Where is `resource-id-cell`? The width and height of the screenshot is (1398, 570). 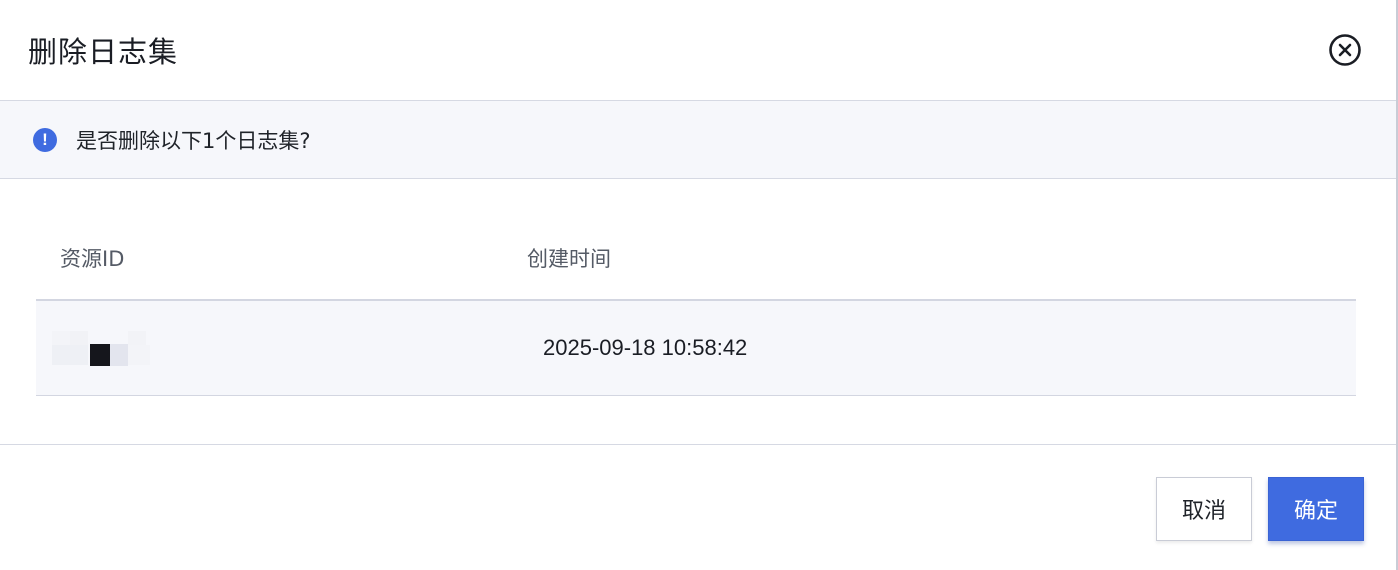 resource-id-cell is located at coordinates (269, 348).